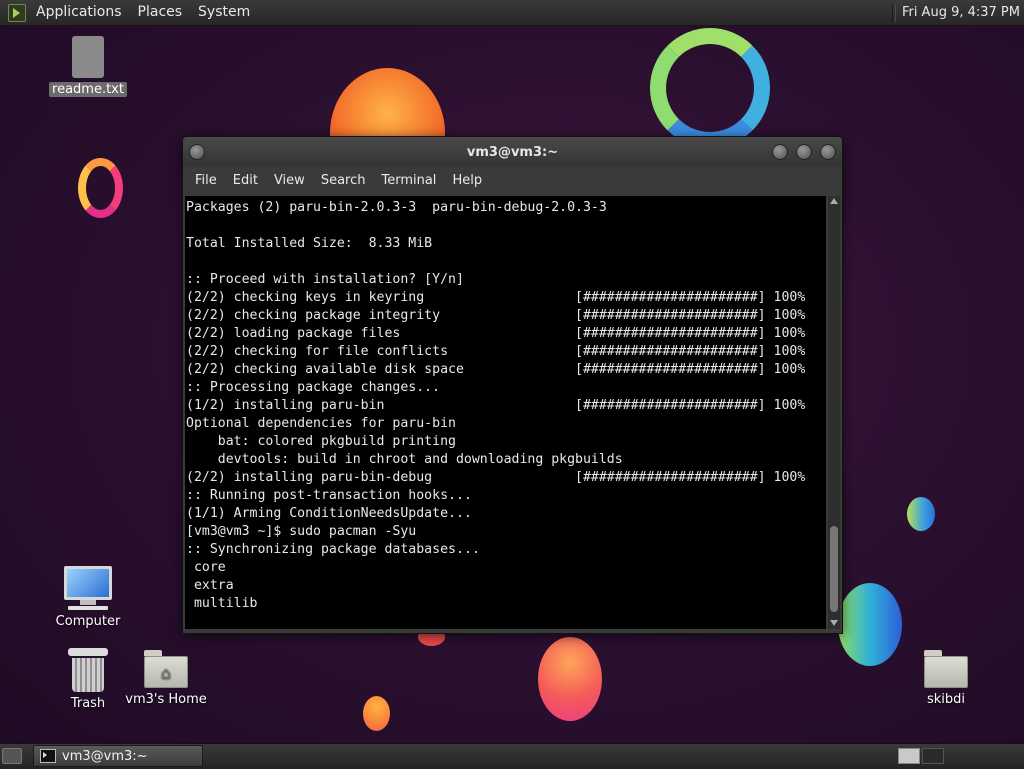 Image resolution: width=1024 pixels, height=769 pixels. What do you see at coordinates (870, 624) in the screenshot?
I see `wallpaper-blue-blob` at bounding box center [870, 624].